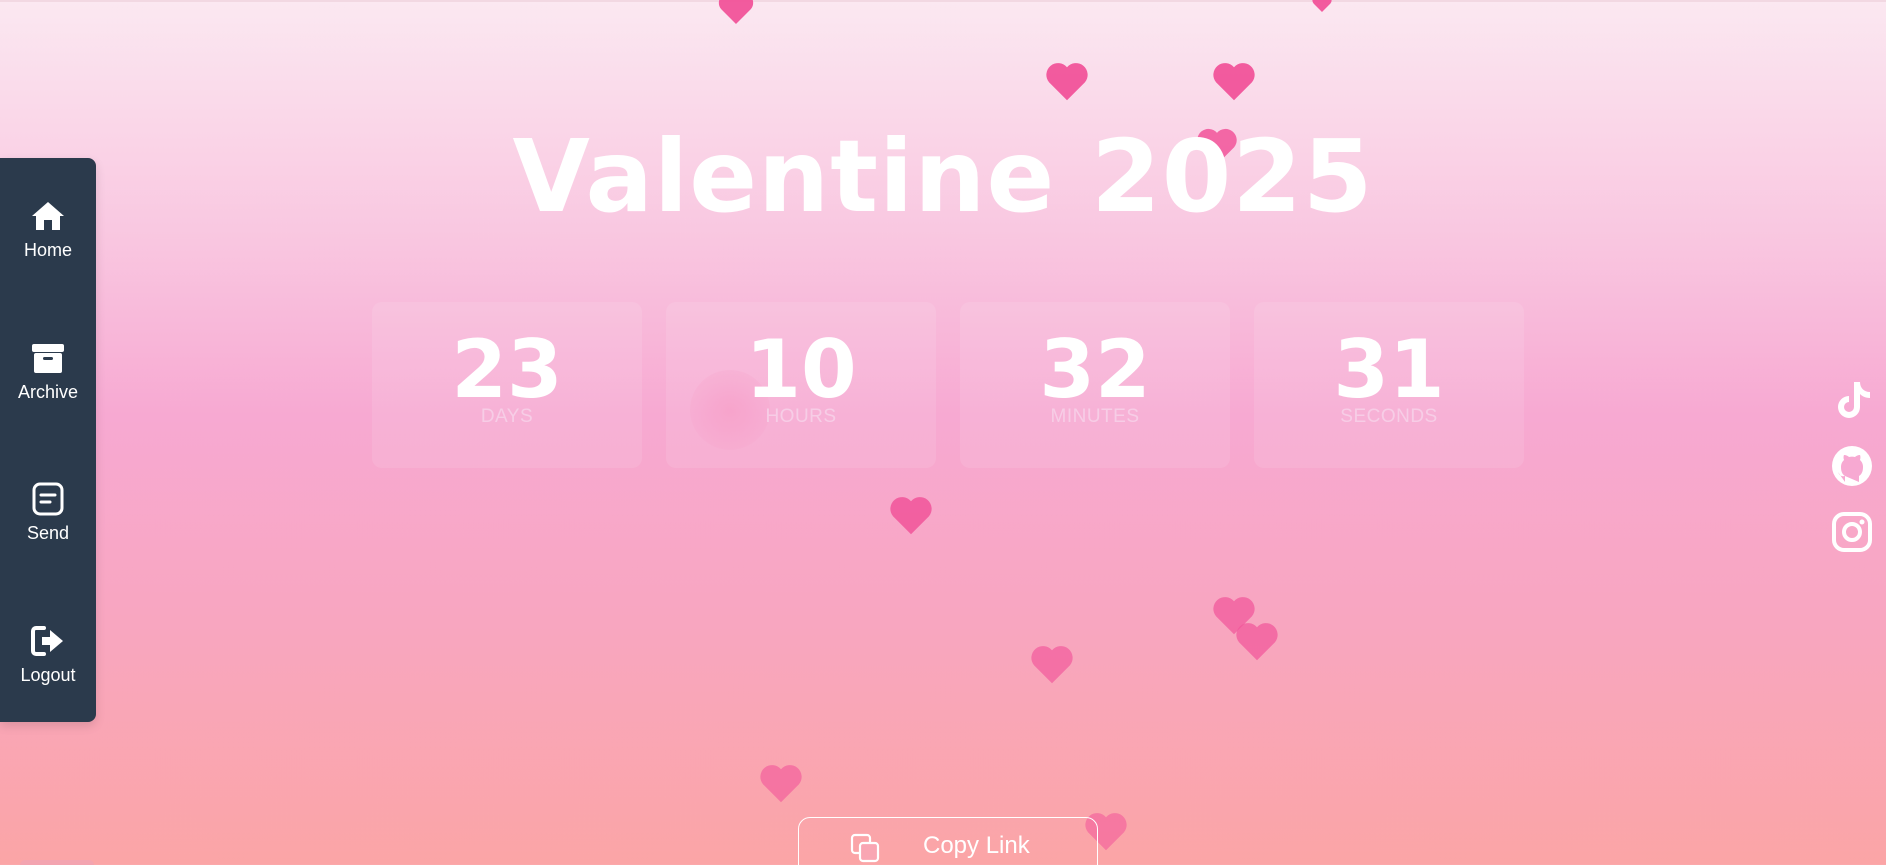 This screenshot has width=1886, height=865. What do you see at coordinates (1852, 400) in the screenshot?
I see `tiktok-icon` at bounding box center [1852, 400].